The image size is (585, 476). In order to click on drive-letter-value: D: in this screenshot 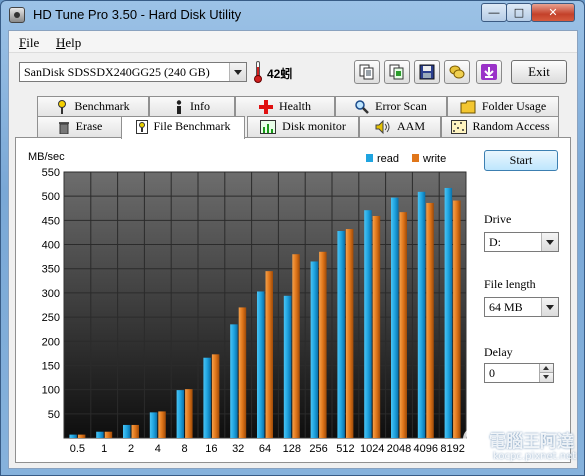, I will do `click(495, 242)`.